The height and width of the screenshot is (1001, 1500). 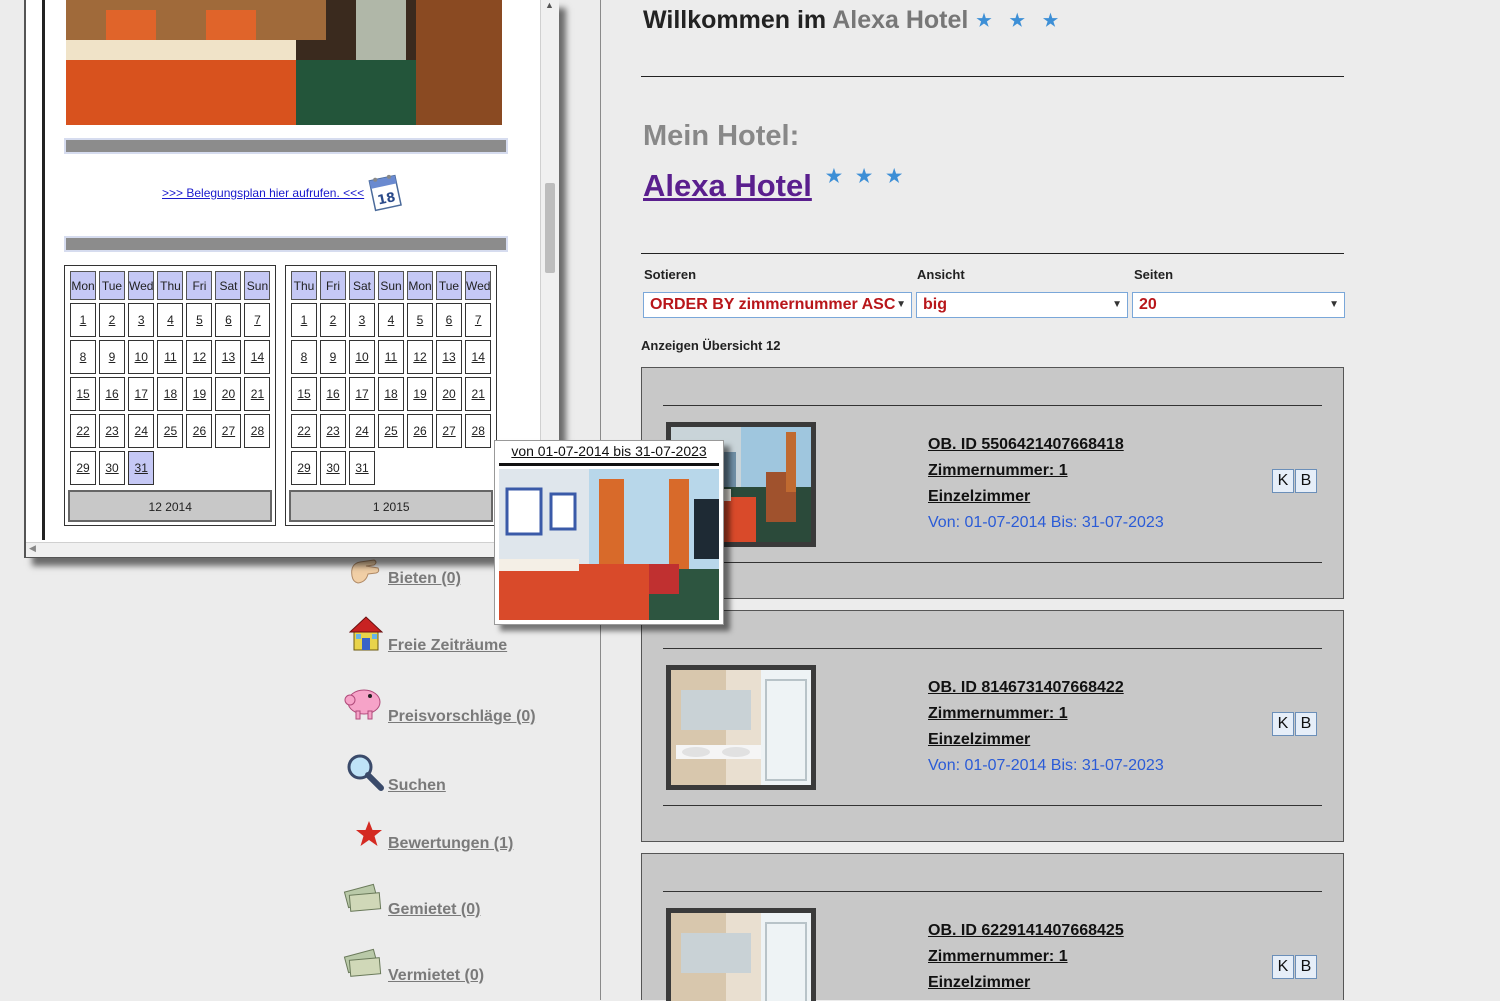 I want to click on sort-select: ORDER BY zimmernummer ASC ▼, so click(x=777, y=305).